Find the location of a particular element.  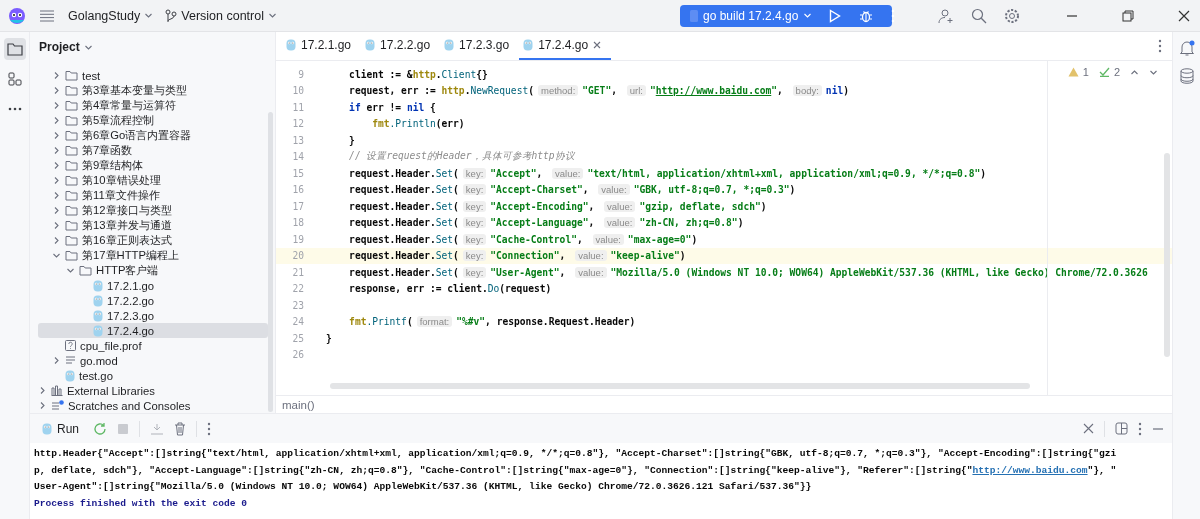

line-number: 21 is located at coordinates (297, 272).